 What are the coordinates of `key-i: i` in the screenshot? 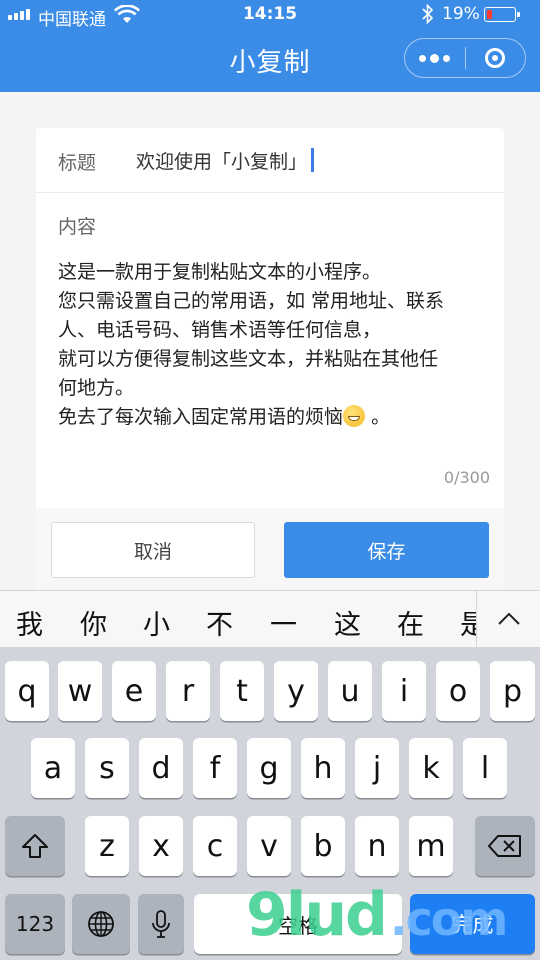 It's located at (404, 691).